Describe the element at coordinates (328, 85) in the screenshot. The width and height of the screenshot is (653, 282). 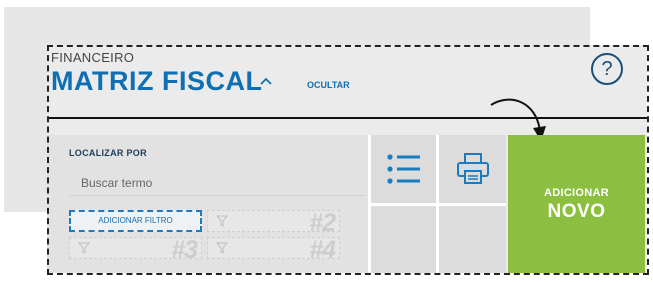
I see `hide-link: OCULTAR` at that location.